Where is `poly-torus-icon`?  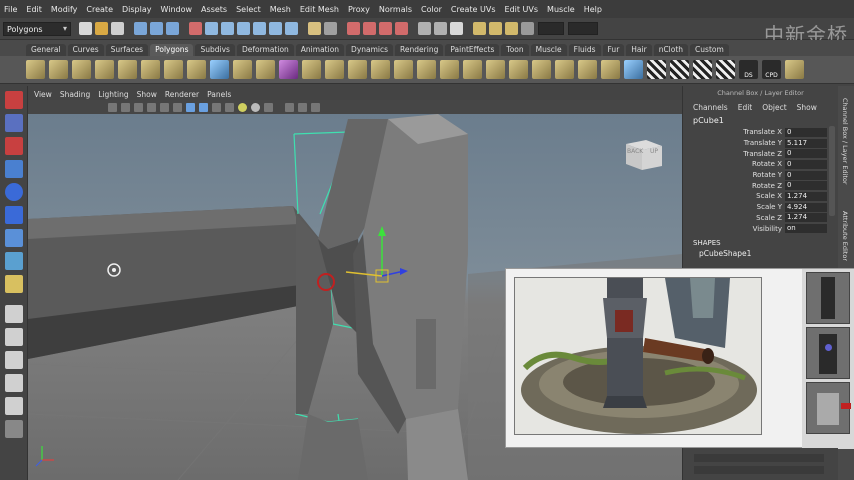
poly-torus-icon is located at coordinates (150, 69).